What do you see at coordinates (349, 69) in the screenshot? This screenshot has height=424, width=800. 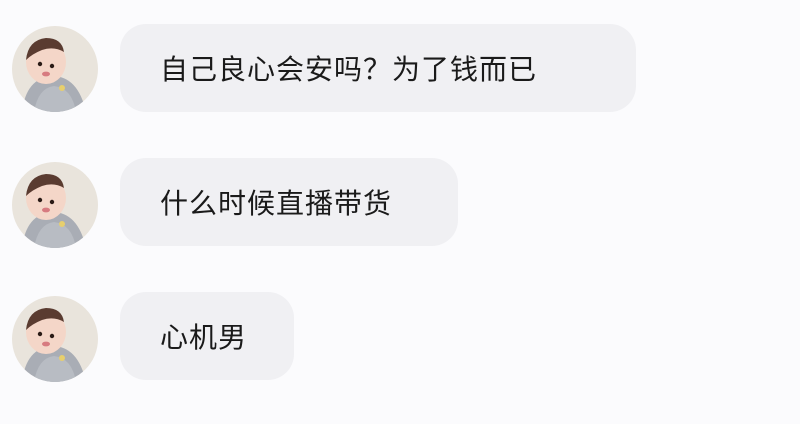 I see `message-text: 自己良心会安吗？为了钱而已` at bounding box center [349, 69].